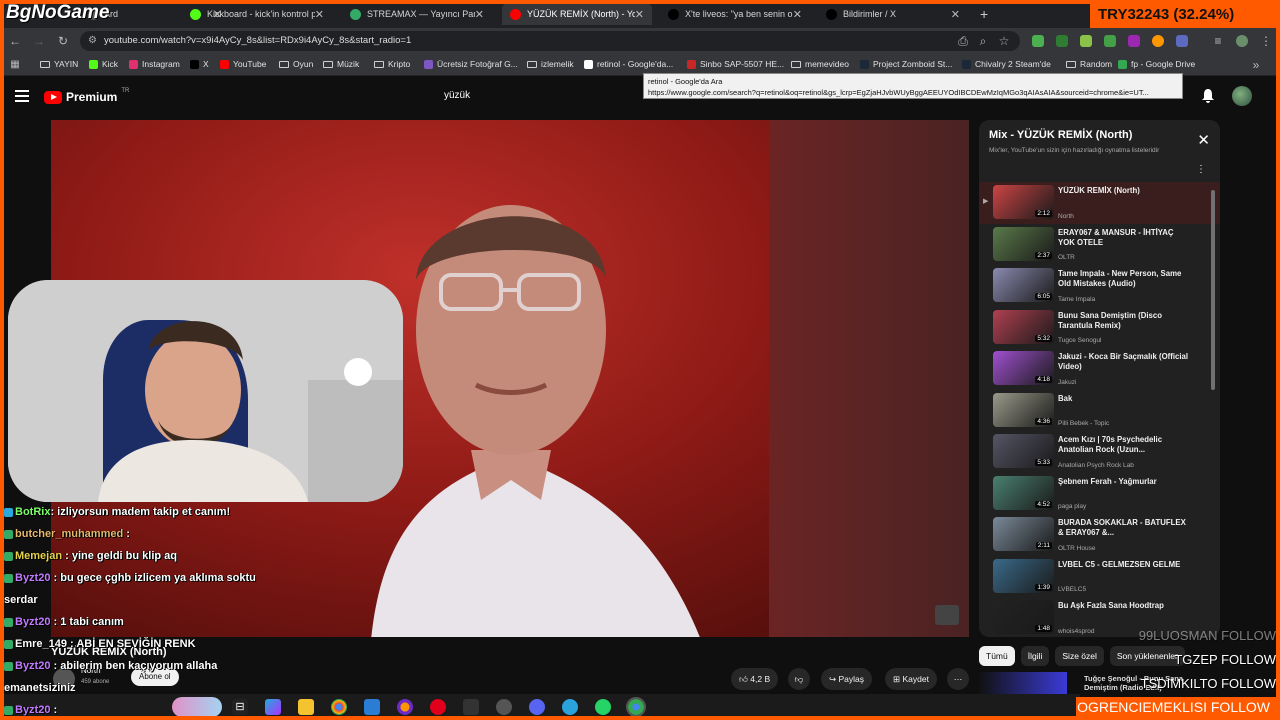 The image size is (1280, 720). I want to click on share-button: ↪ Paylaş, so click(847, 679).